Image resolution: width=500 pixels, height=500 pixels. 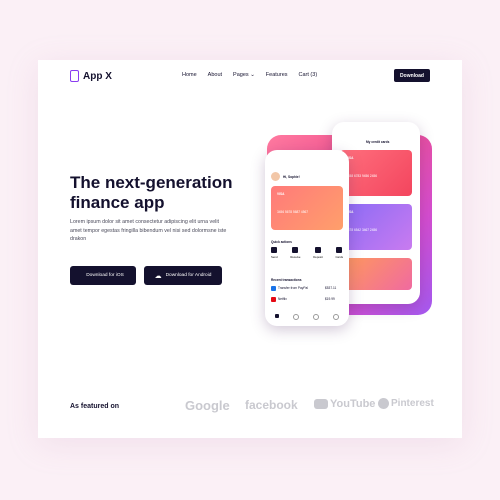 What do you see at coordinates (188, 275) in the screenshot?
I see `download-android-label: Download for Android` at bounding box center [188, 275].